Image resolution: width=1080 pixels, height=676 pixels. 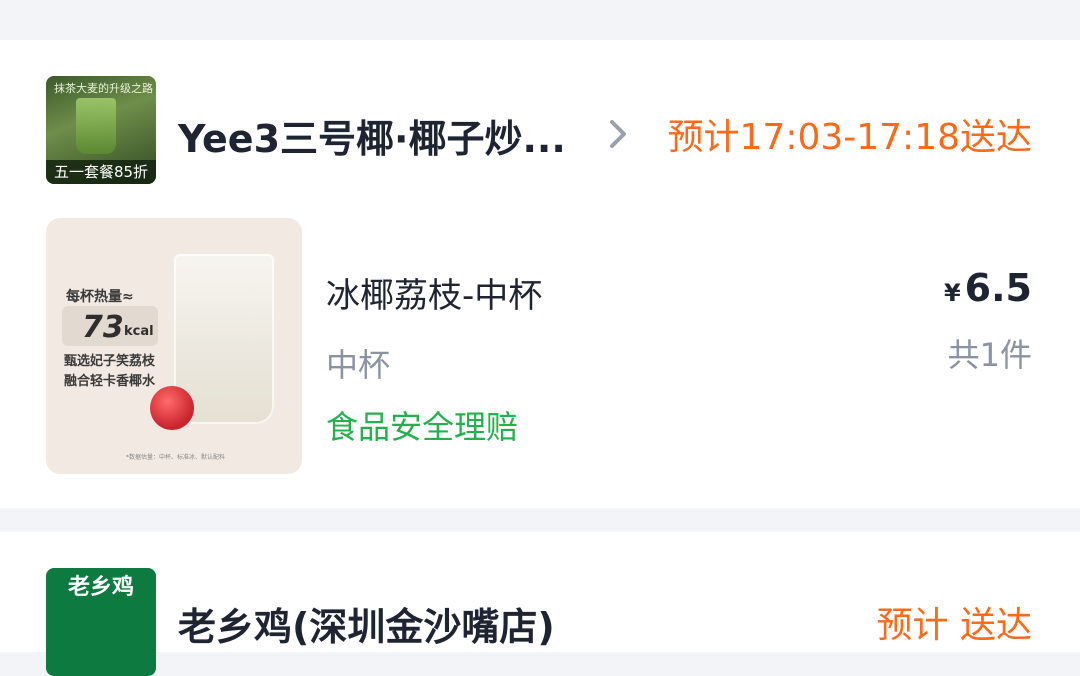 What do you see at coordinates (998, 288) in the screenshot?
I see `price-value: 6.5` at bounding box center [998, 288].